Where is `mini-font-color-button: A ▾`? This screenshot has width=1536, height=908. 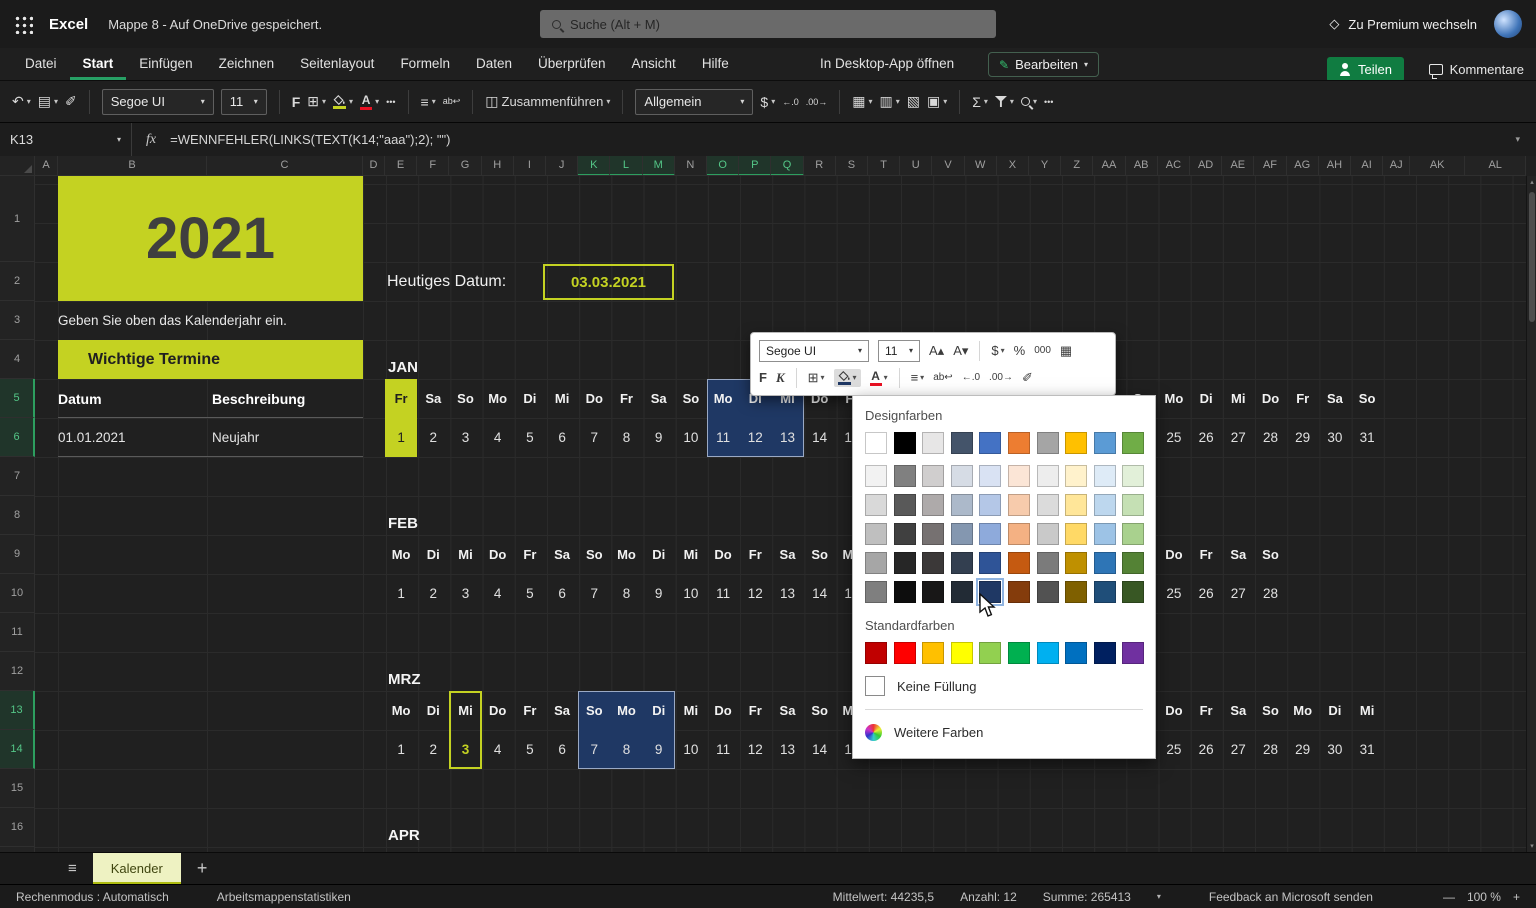
mini-font-color-button: A ▾ is located at coordinates (878, 378).